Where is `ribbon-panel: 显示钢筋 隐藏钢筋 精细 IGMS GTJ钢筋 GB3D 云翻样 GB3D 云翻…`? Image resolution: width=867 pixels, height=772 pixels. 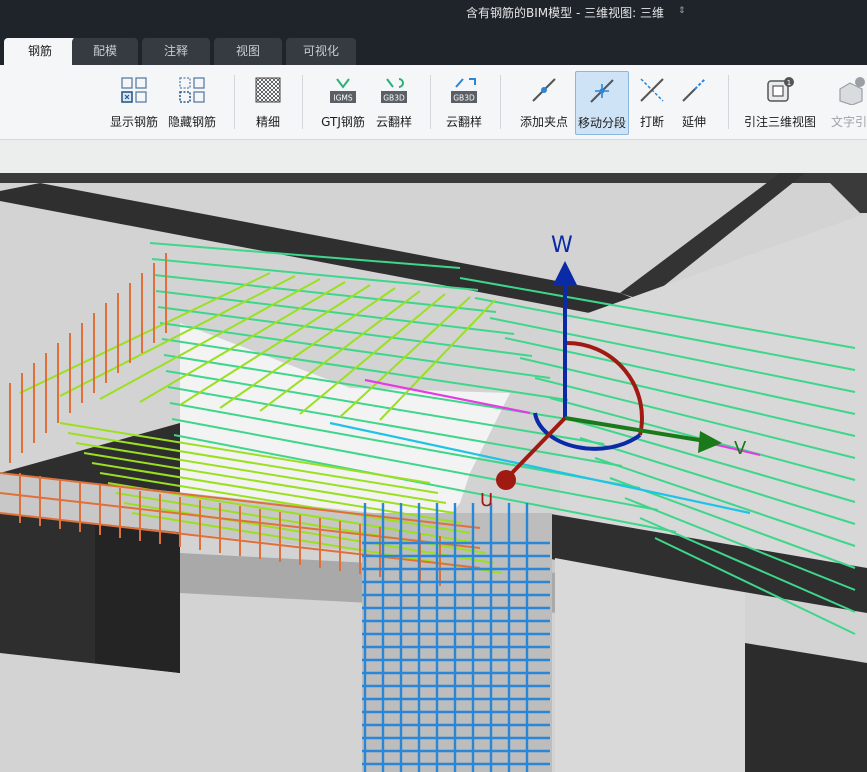 ribbon-panel: 显示钢筋 隐藏钢筋 精细 IGMS GTJ钢筋 GB3D 云翻样 GB3D 云翻… is located at coordinates (433, 102).